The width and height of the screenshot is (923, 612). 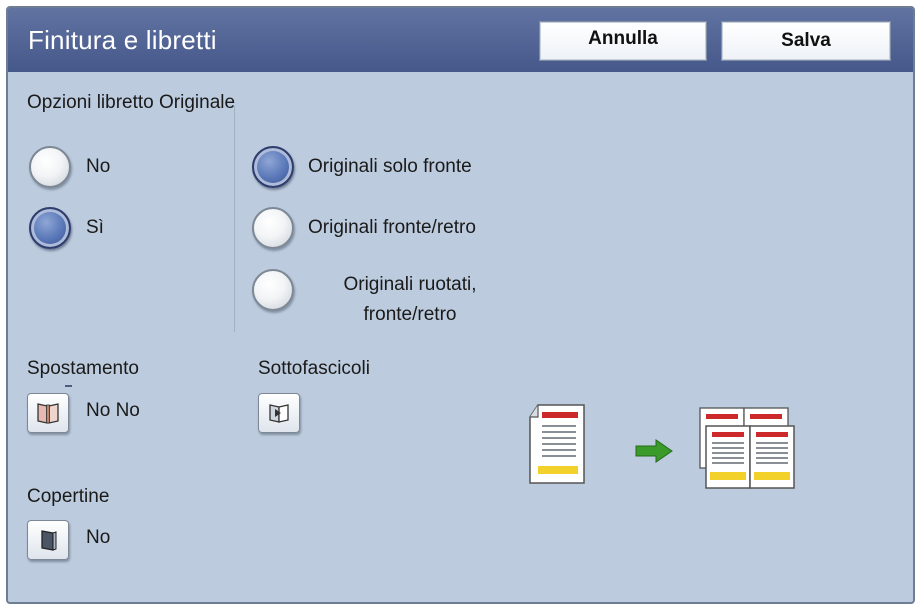 What do you see at coordinates (557, 444) in the screenshot?
I see `single-page-document-icon` at bounding box center [557, 444].